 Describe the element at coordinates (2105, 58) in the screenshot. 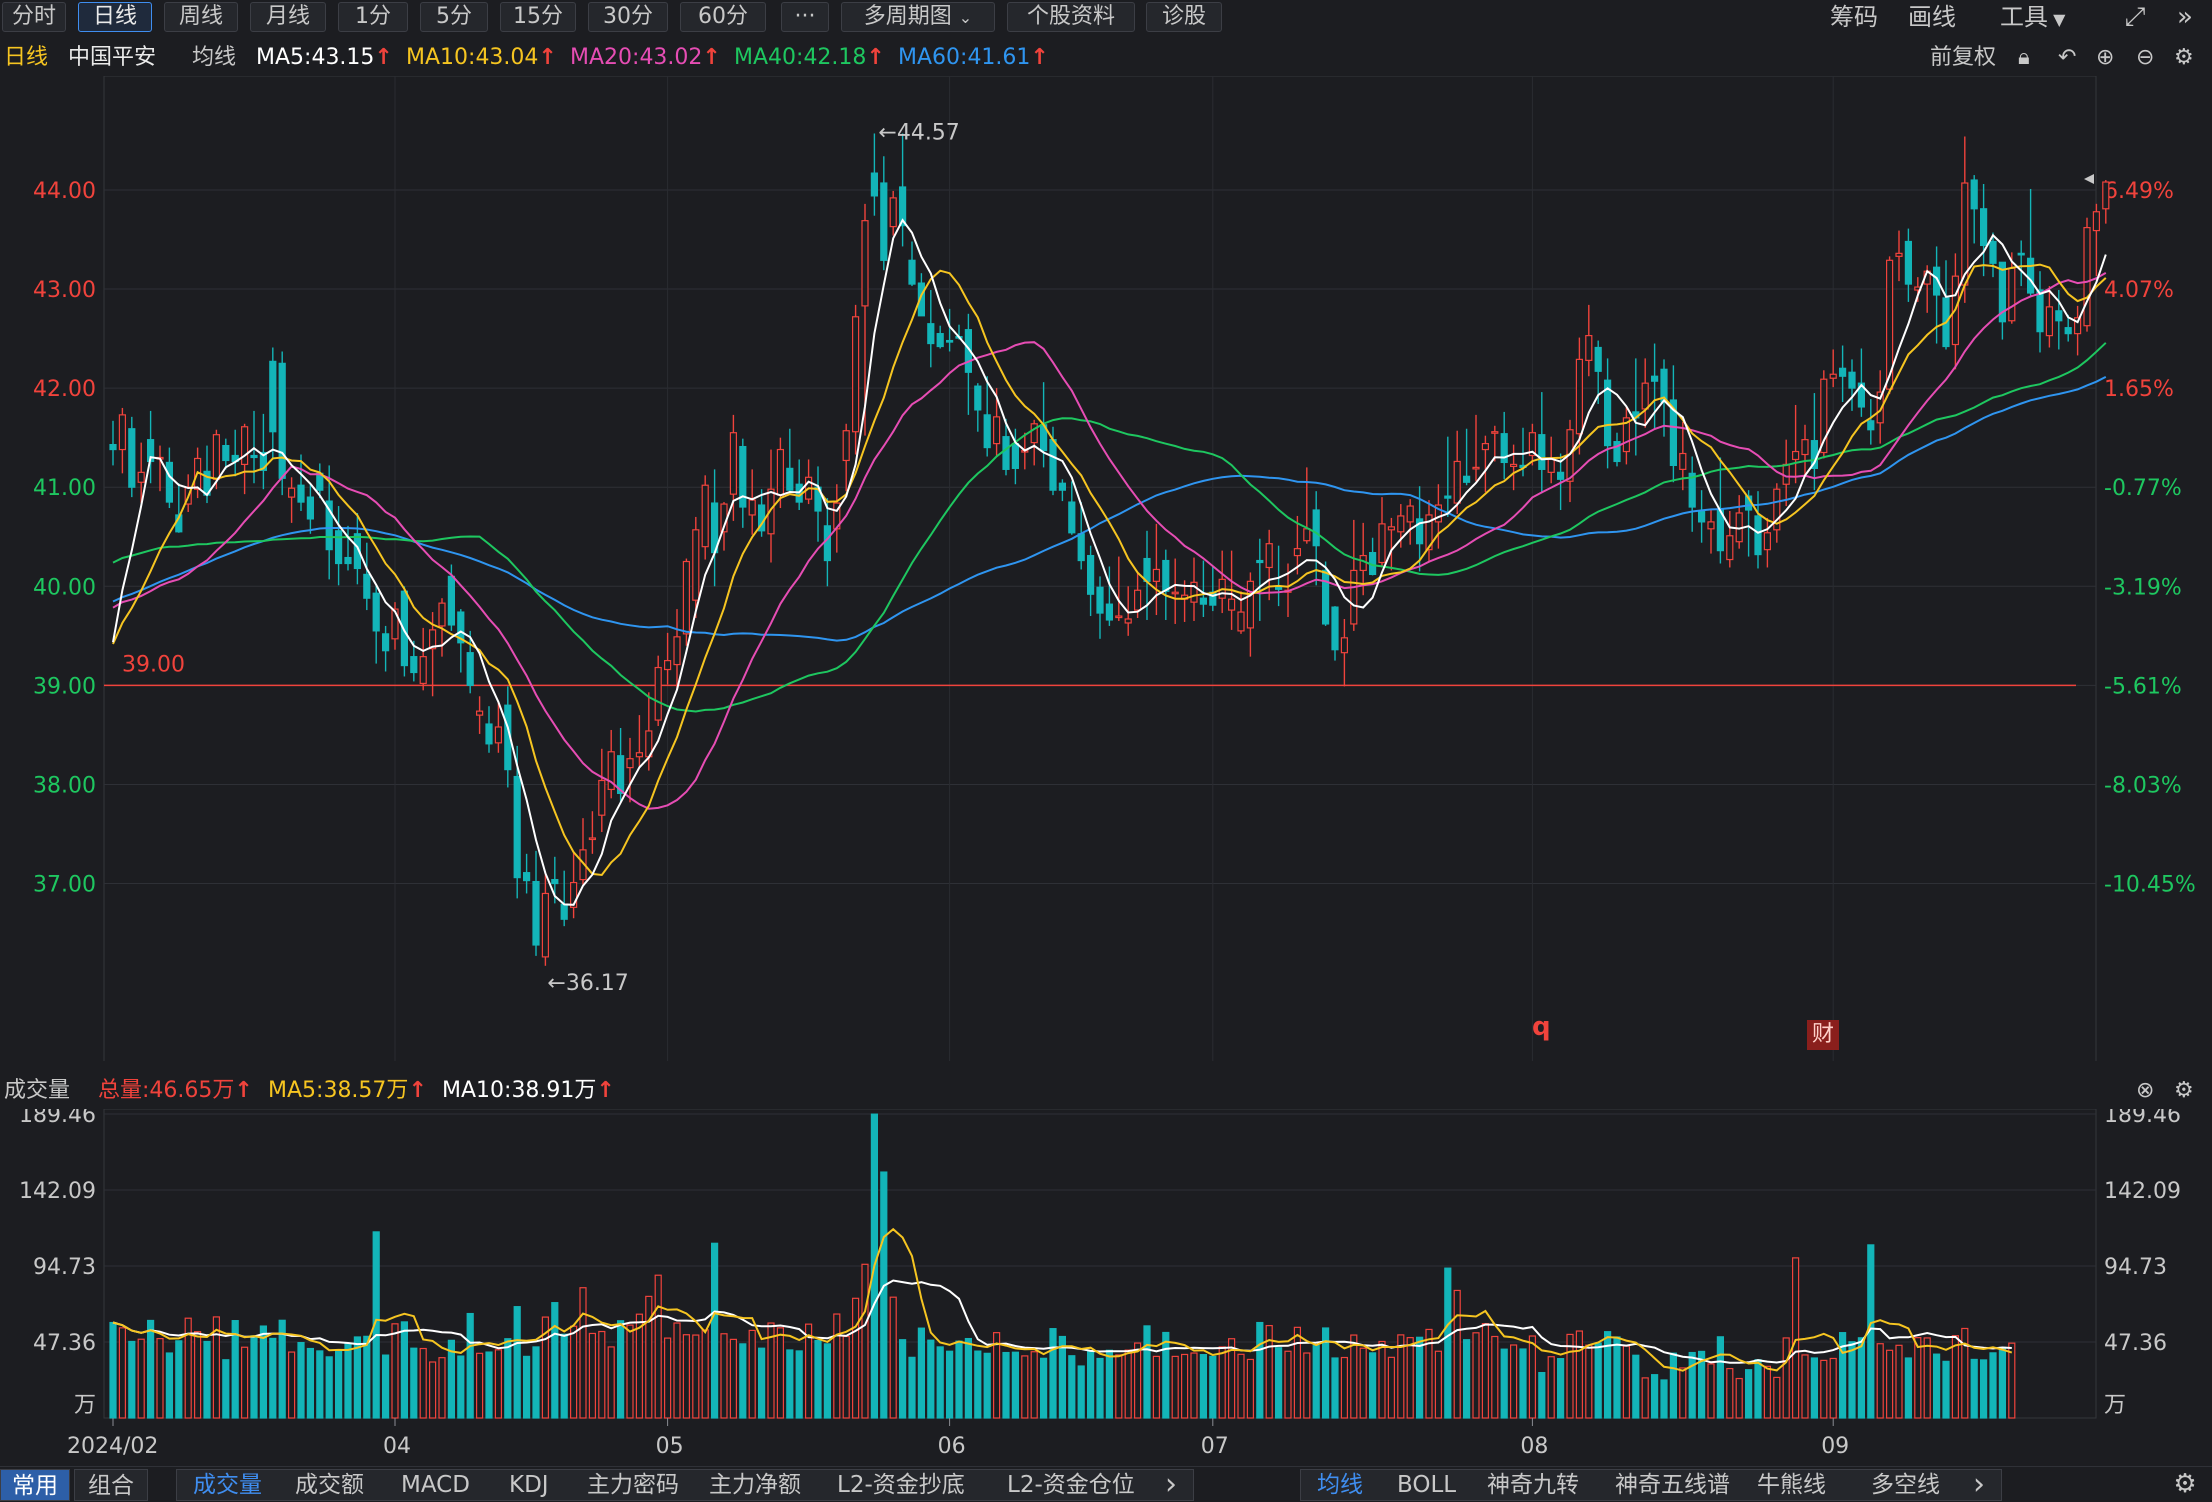

I see `zoom-in-icon: ⊕` at that location.